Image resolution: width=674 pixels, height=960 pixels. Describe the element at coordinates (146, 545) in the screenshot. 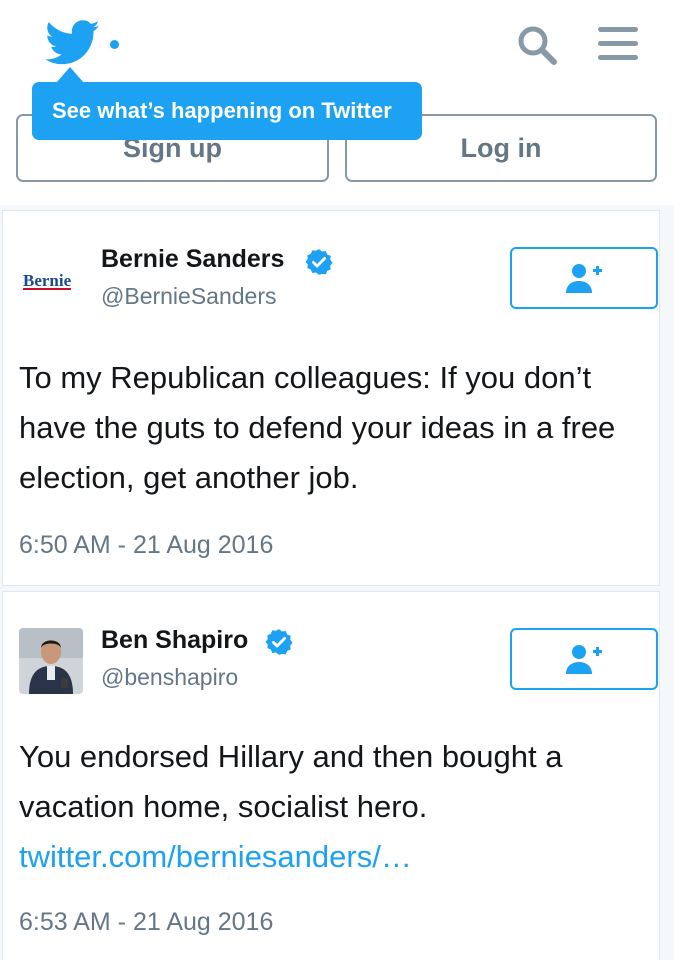

I see `tweet-timestamp: 6:50 AM - 21 Aug 2016` at that location.